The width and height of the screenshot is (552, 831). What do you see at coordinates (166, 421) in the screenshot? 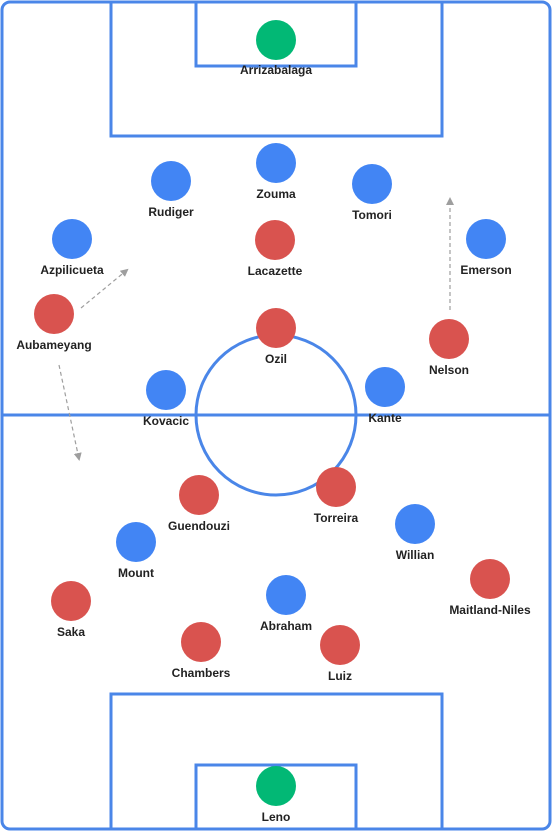
I see `player-name-label: Kovacic` at bounding box center [166, 421].